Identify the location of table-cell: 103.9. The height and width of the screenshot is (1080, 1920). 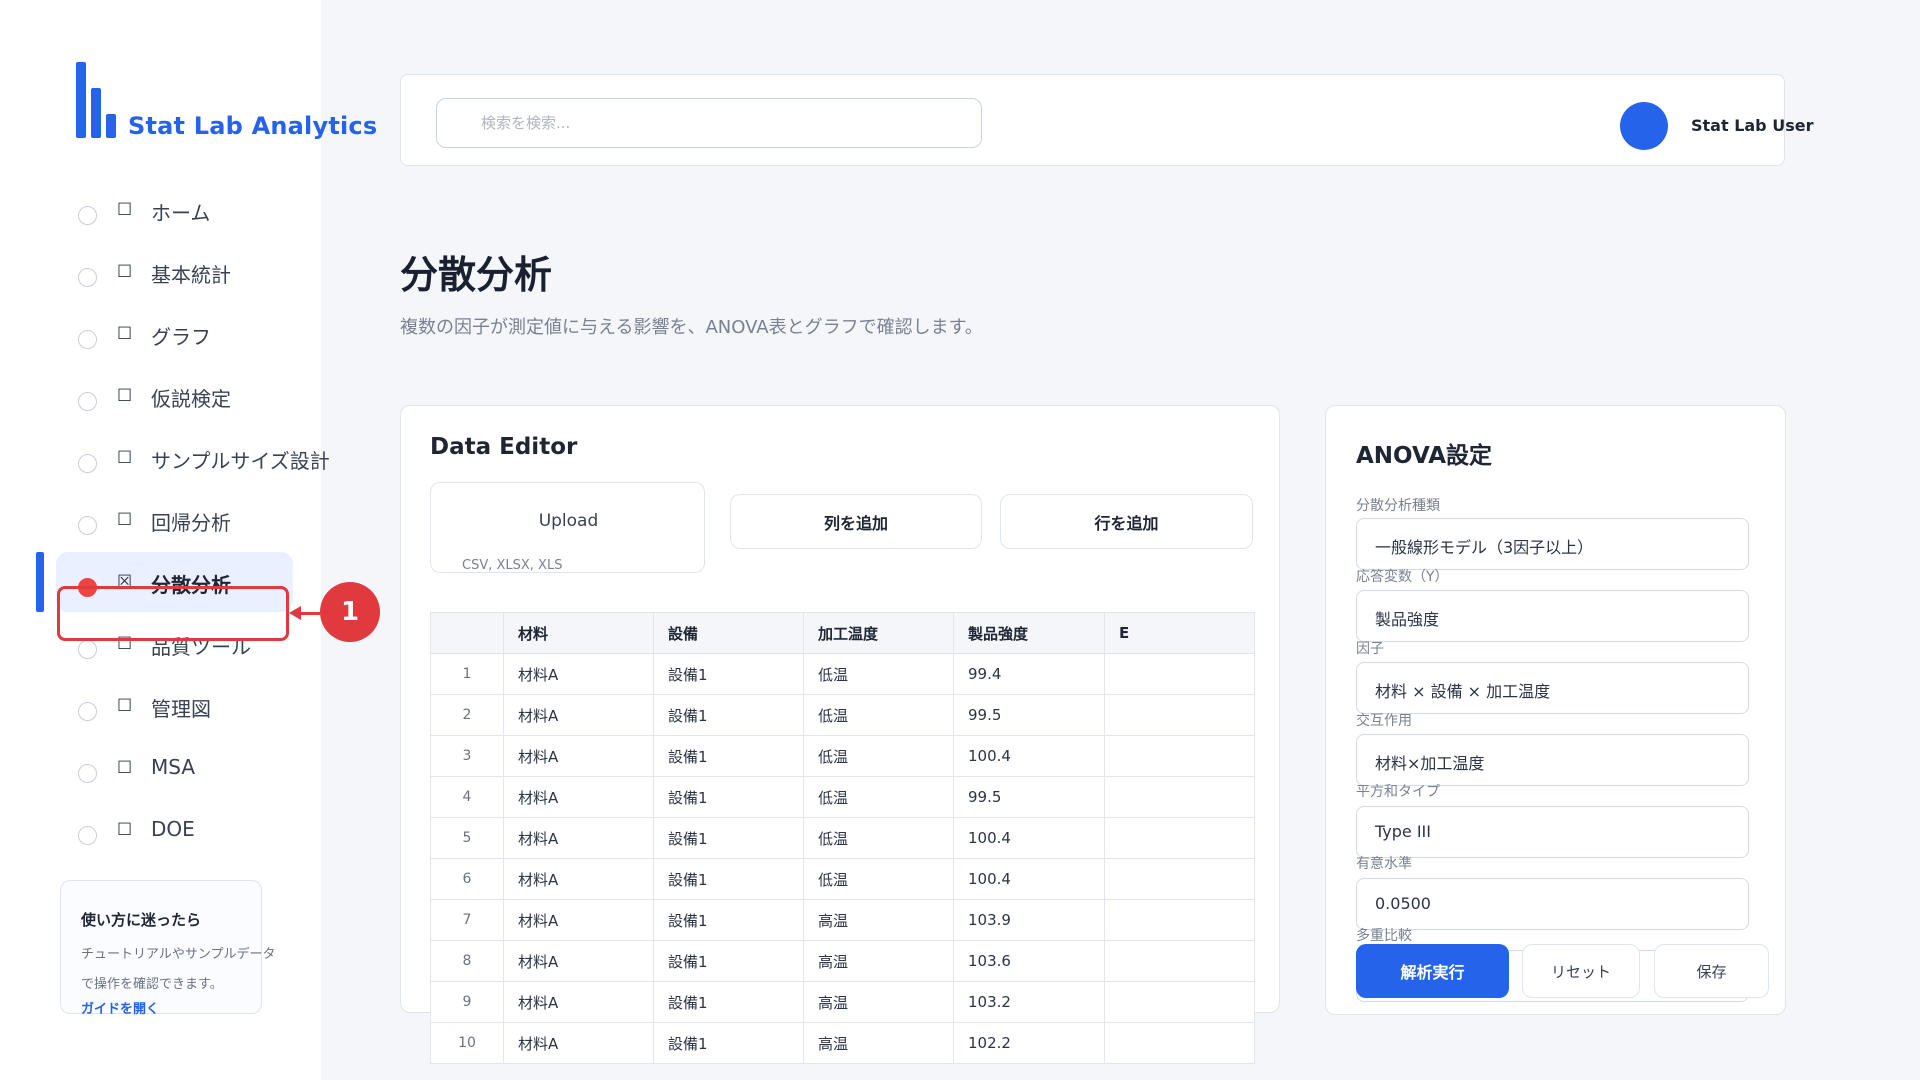
(1029, 920).